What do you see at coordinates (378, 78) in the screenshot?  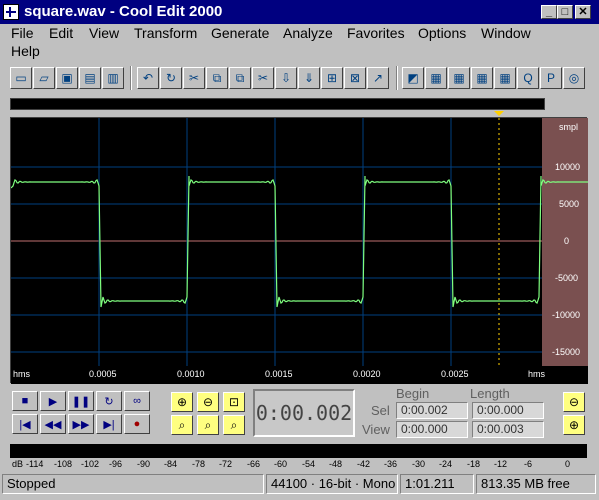 I see `play-list-icon: ↗` at bounding box center [378, 78].